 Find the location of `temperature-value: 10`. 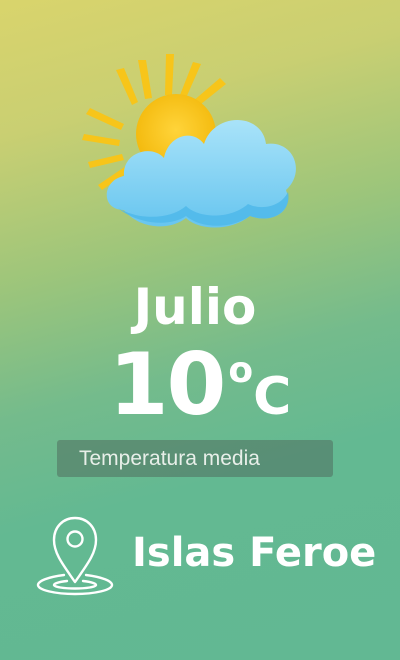

temperature-value: 10 is located at coordinates (167, 385).